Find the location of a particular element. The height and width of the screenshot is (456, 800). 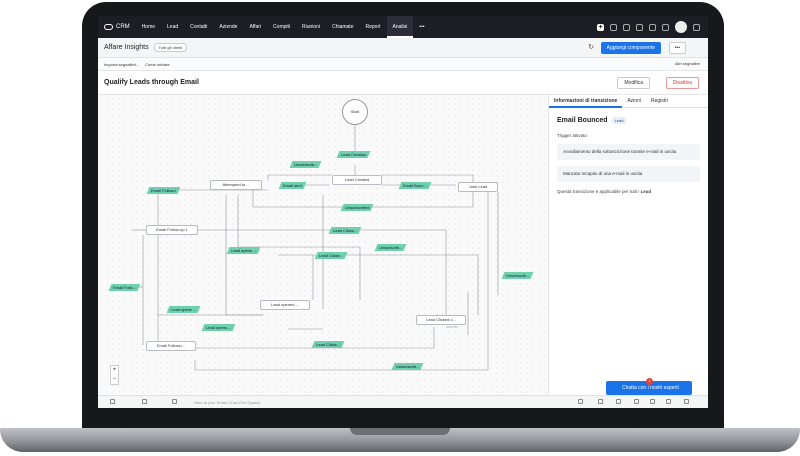

nav-contatti: Contatti is located at coordinates (198, 27).